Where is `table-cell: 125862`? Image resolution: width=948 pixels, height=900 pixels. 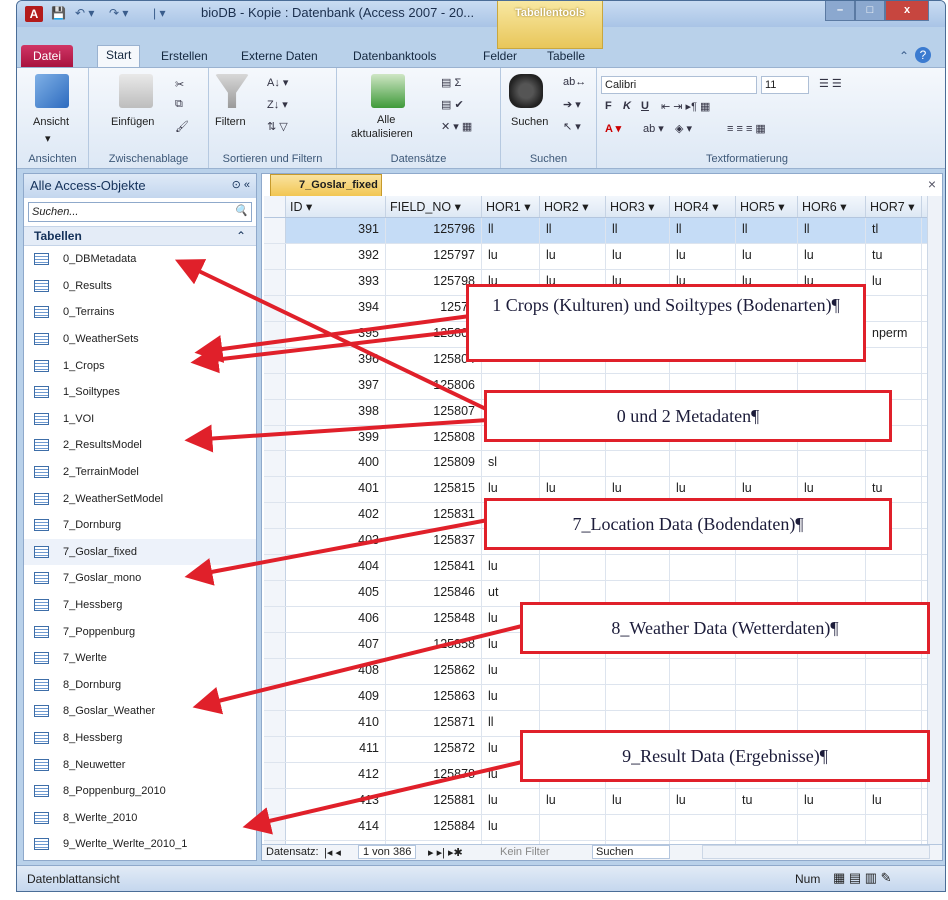 table-cell: 125862 is located at coordinates (434, 671).